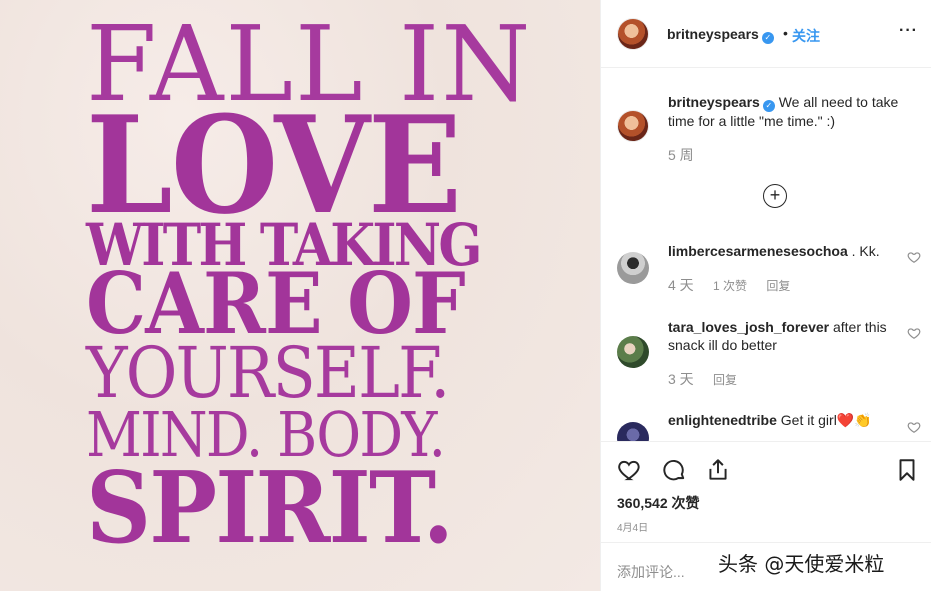 This screenshot has width=931, height=591. What do you see at coordinates (758, 251) in the screenshot?
I see `comment-username: limbercesarmenesesochoa` at bounding box center [758, 251].